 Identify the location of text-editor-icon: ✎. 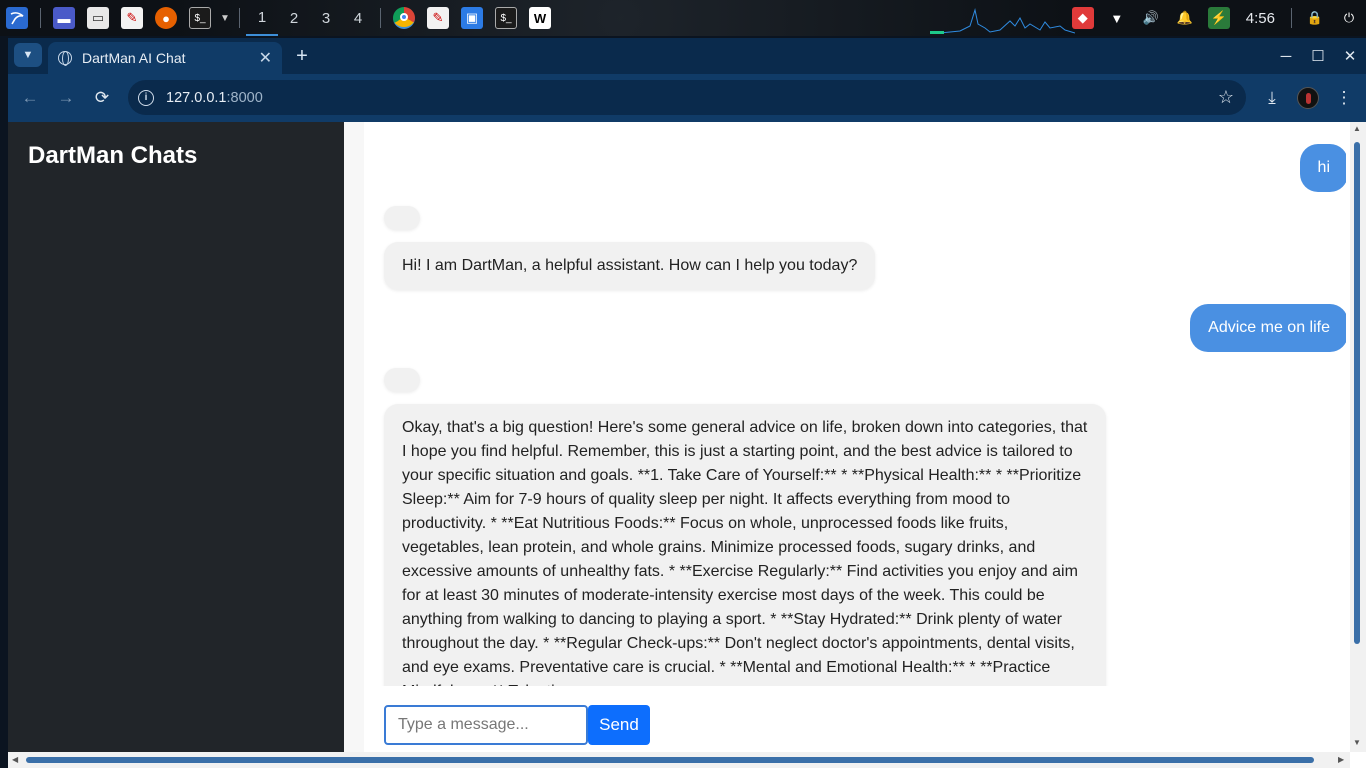
(132, 18).